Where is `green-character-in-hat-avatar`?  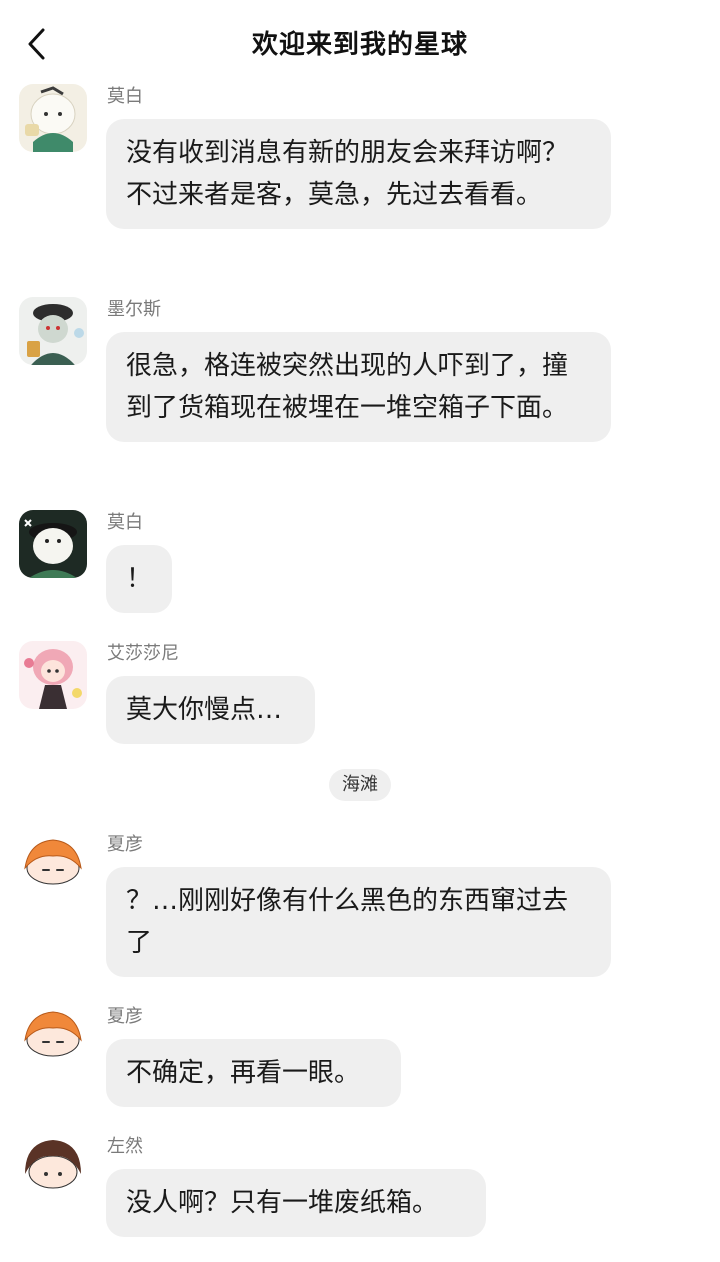
green-character-in-hat-avatar is located at coordinates (53, 331).